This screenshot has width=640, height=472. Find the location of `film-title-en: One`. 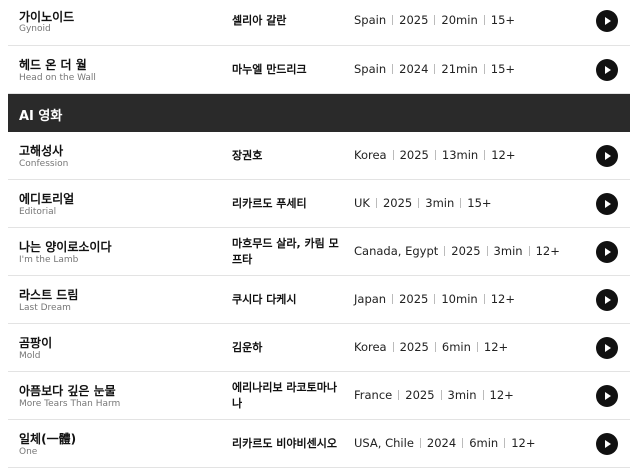

film-title-en: One is located at coordinates (28, 452).